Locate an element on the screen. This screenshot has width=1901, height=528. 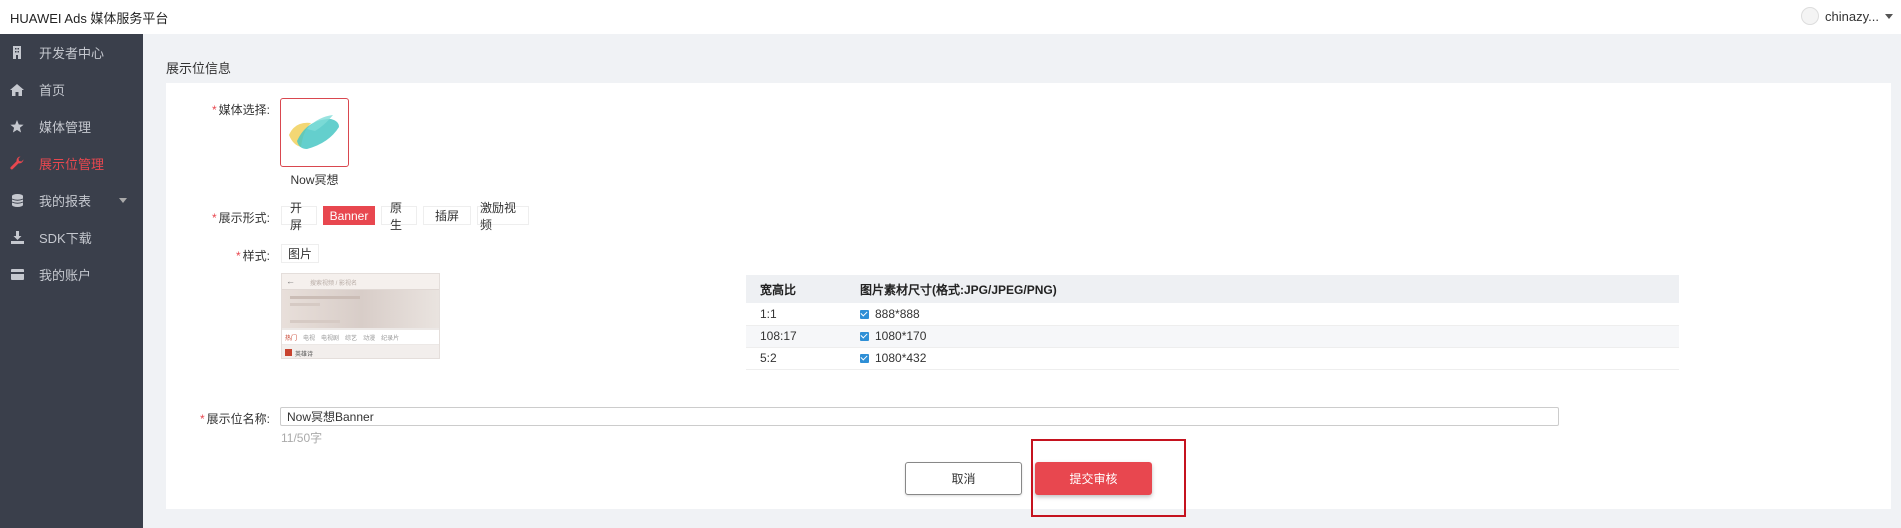
sidebar-item-placement-management: 展示位管理 is located at coordinates (71, 163).